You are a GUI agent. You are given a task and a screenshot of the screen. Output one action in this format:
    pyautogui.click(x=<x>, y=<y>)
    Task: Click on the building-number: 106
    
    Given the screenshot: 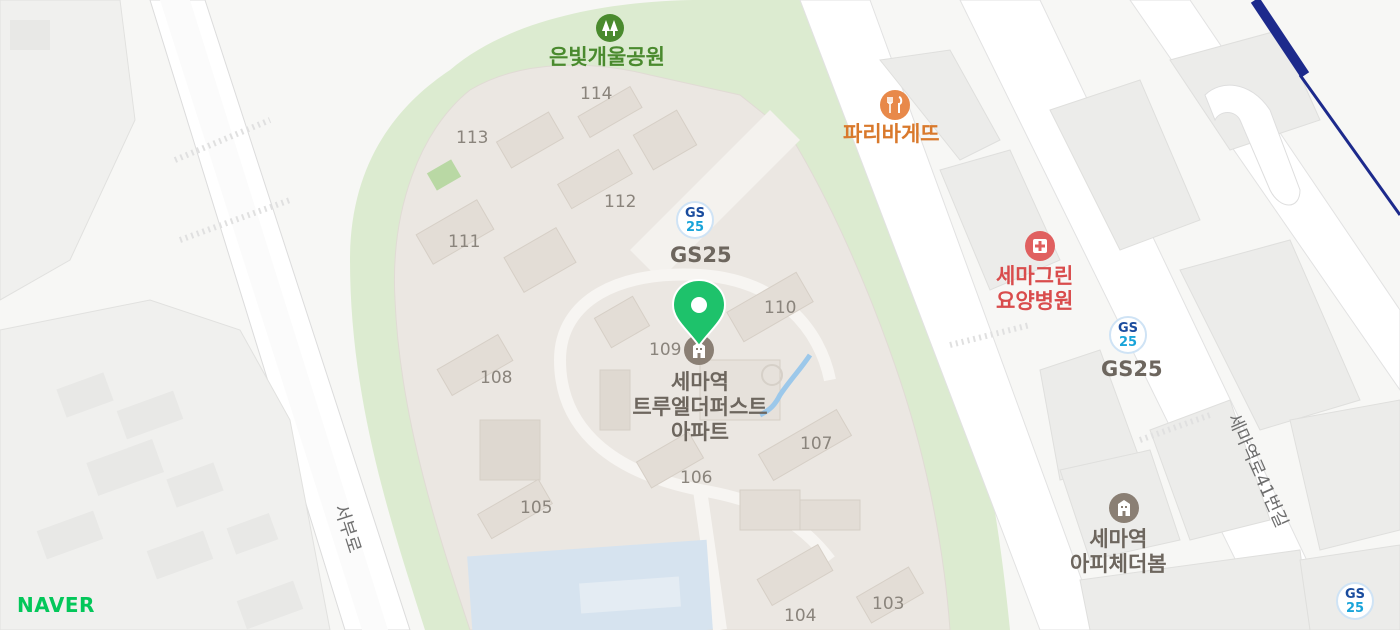 What is the action you would take?
    pyautogui.click(x=696, y=478)
    